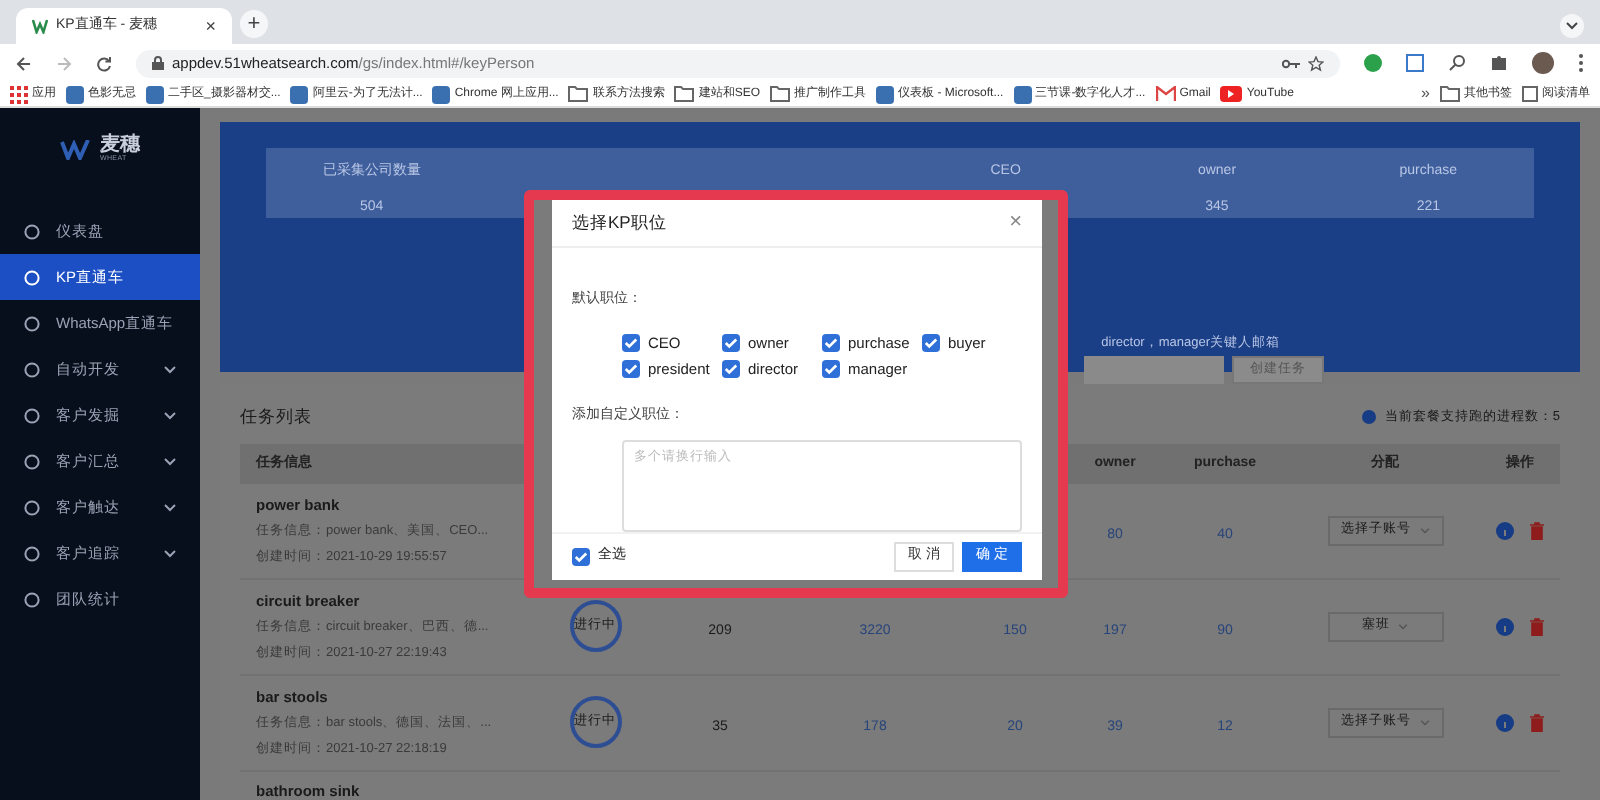 Image resolution: width=1600 pixels, height=800 pixels. What do you see at coordinates (24, 63) in the screenshot?
I see `back-icon` at bounding box center [24, 63].